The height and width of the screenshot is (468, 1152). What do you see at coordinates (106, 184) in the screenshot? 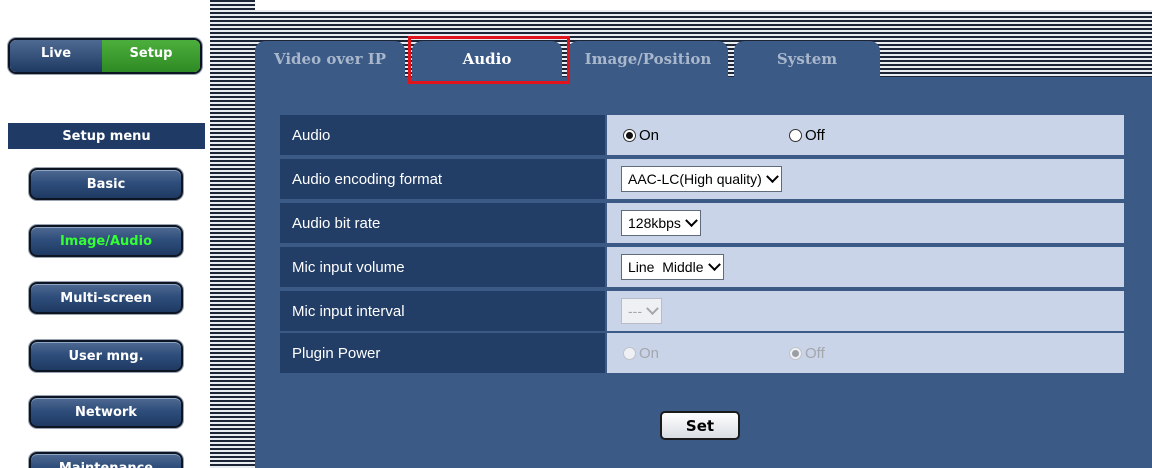
I see `sidebar-item-basic: Basic` at bounding box center [106, 184].